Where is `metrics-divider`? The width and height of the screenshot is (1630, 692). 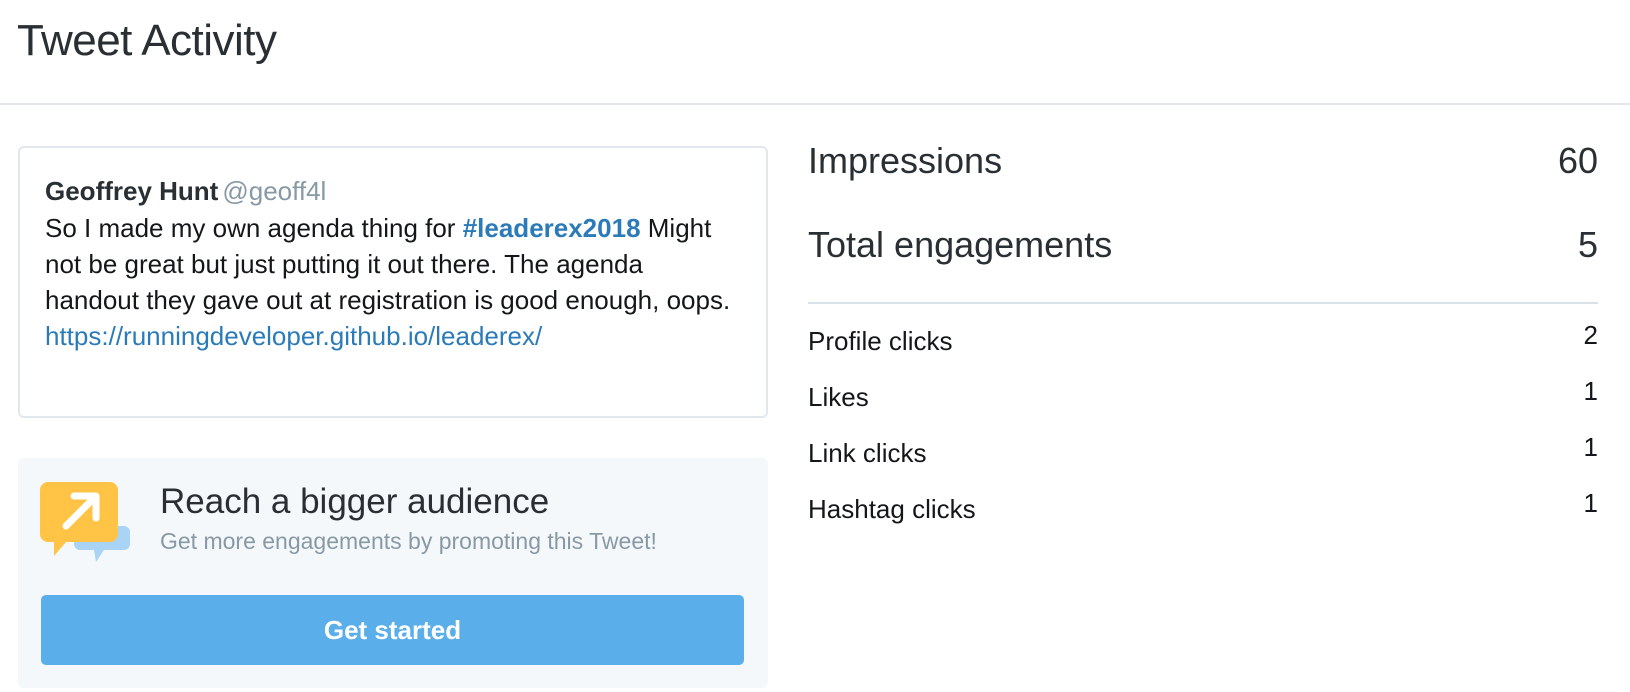 metrics-divider is located at coordinates (1203, 303).